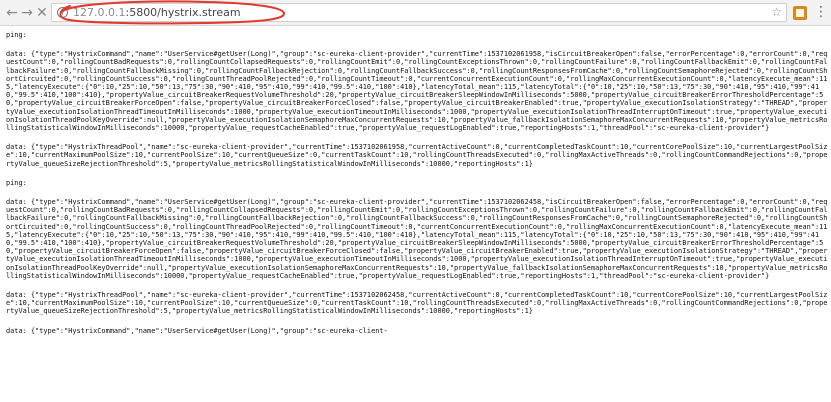 The height and width of the screenshot is (402, 831). Describe the element at coordinates (62, 12) in the screenshot. I see `info-icon: i` at that location.